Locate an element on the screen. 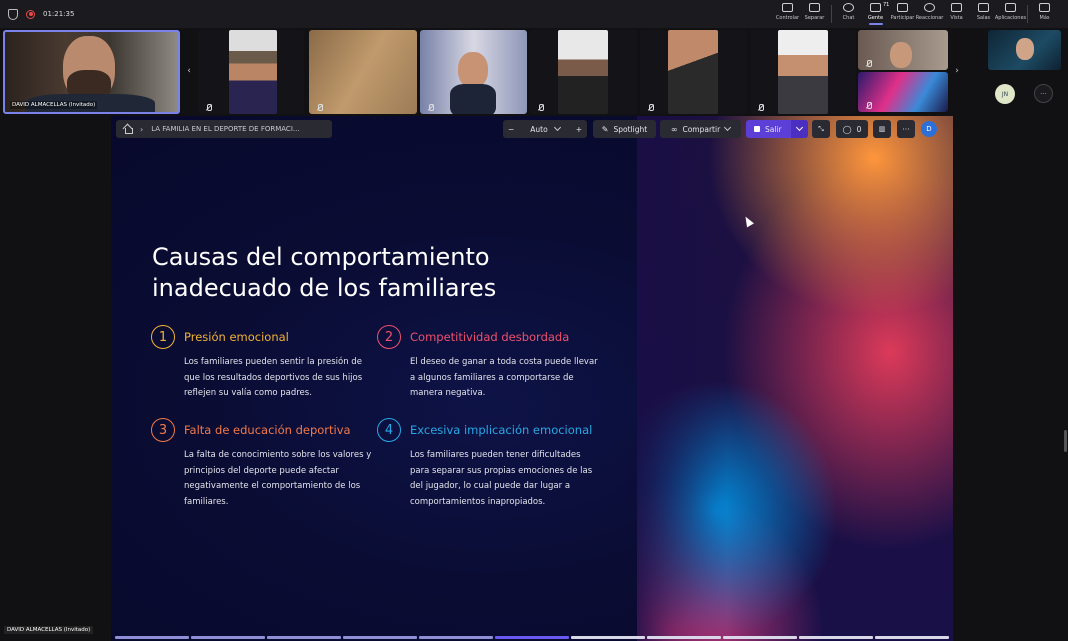  recording-icon is located at coordinates (30, 14).